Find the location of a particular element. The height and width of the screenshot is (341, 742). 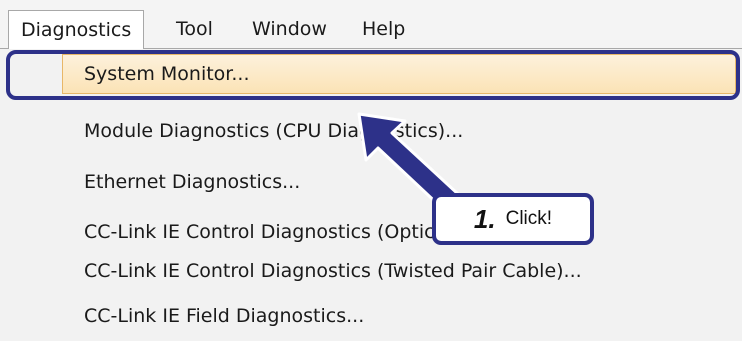

pointer-arrow-icon is located at coordinates (408, 162).